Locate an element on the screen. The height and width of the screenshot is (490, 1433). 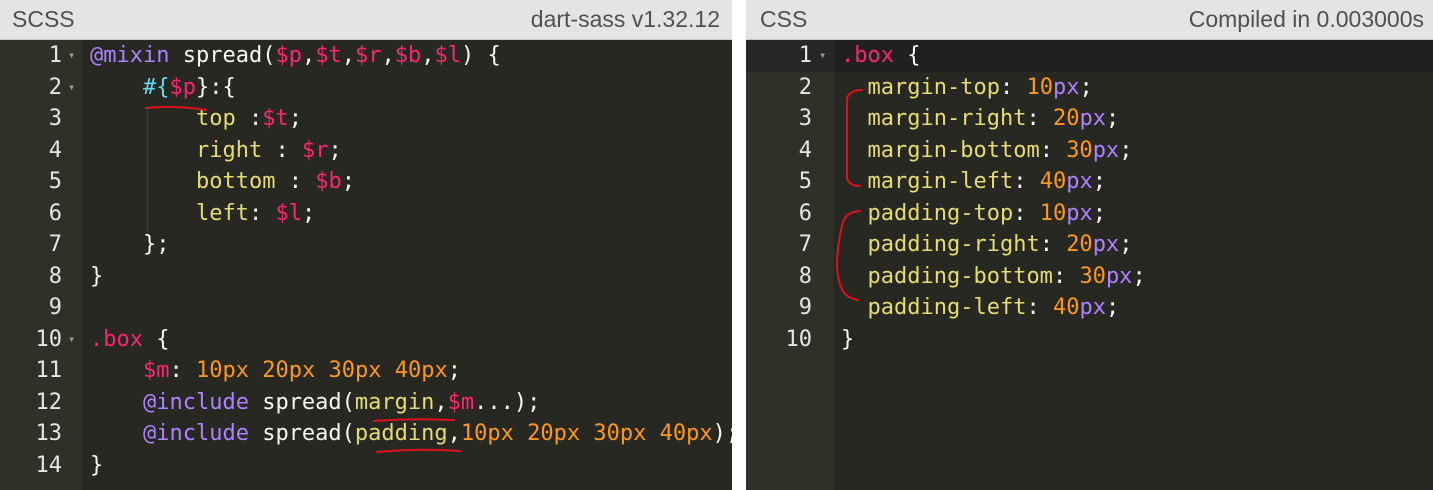
css-pane-header: CSS Compiled in 0.003000s is located at coordinates (1089, 20).